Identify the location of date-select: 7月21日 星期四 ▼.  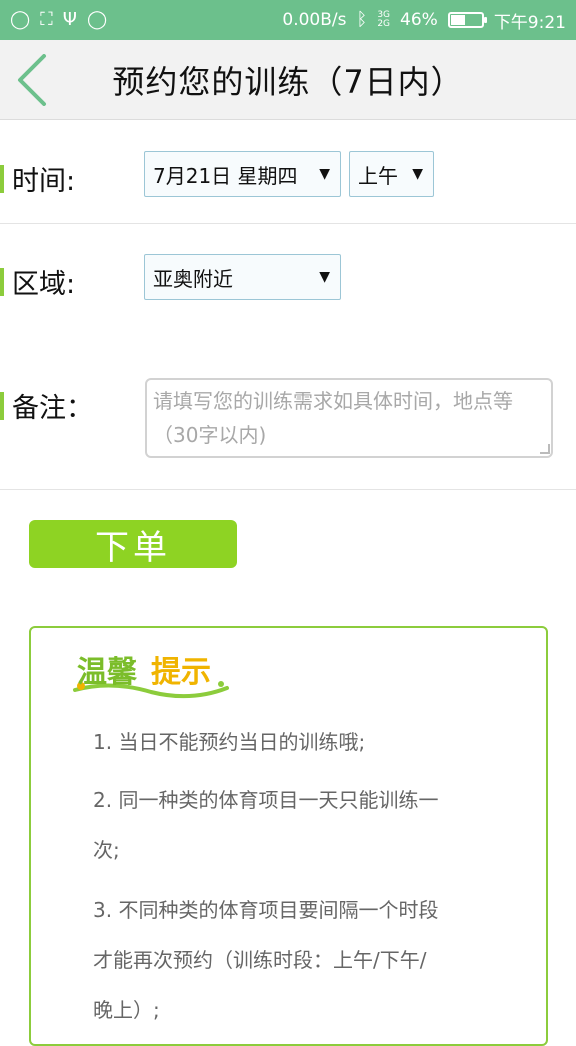
(242, 174).